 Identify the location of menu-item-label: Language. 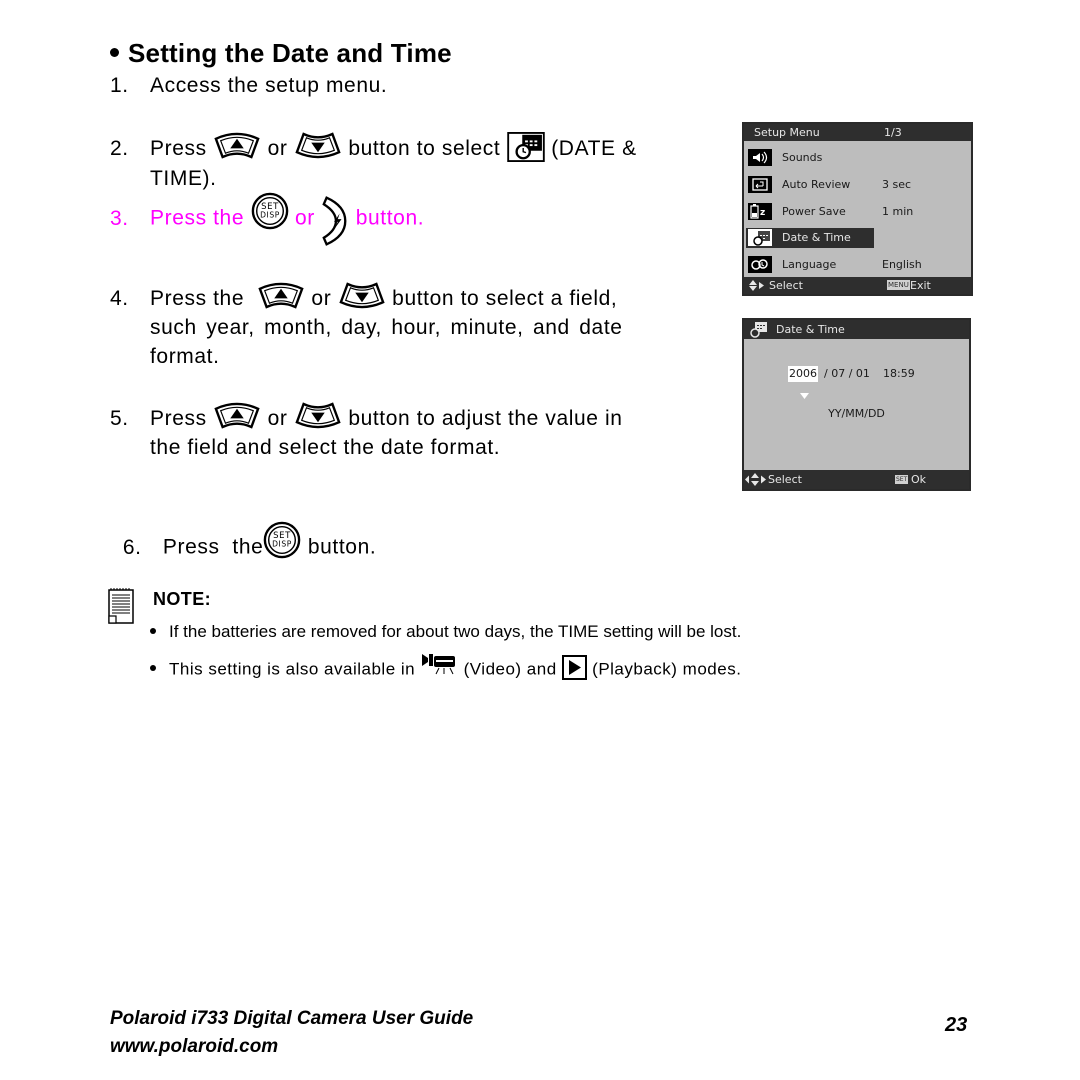
(809, 264).